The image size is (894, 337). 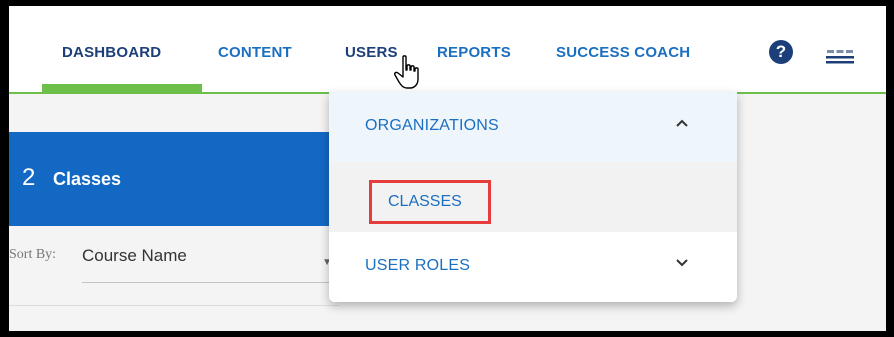 What do you see at coordinates (623, 52) in the screenshot?
I see `nav-success-coach: SUCCESS COACH` at bounding box center [623, 52].